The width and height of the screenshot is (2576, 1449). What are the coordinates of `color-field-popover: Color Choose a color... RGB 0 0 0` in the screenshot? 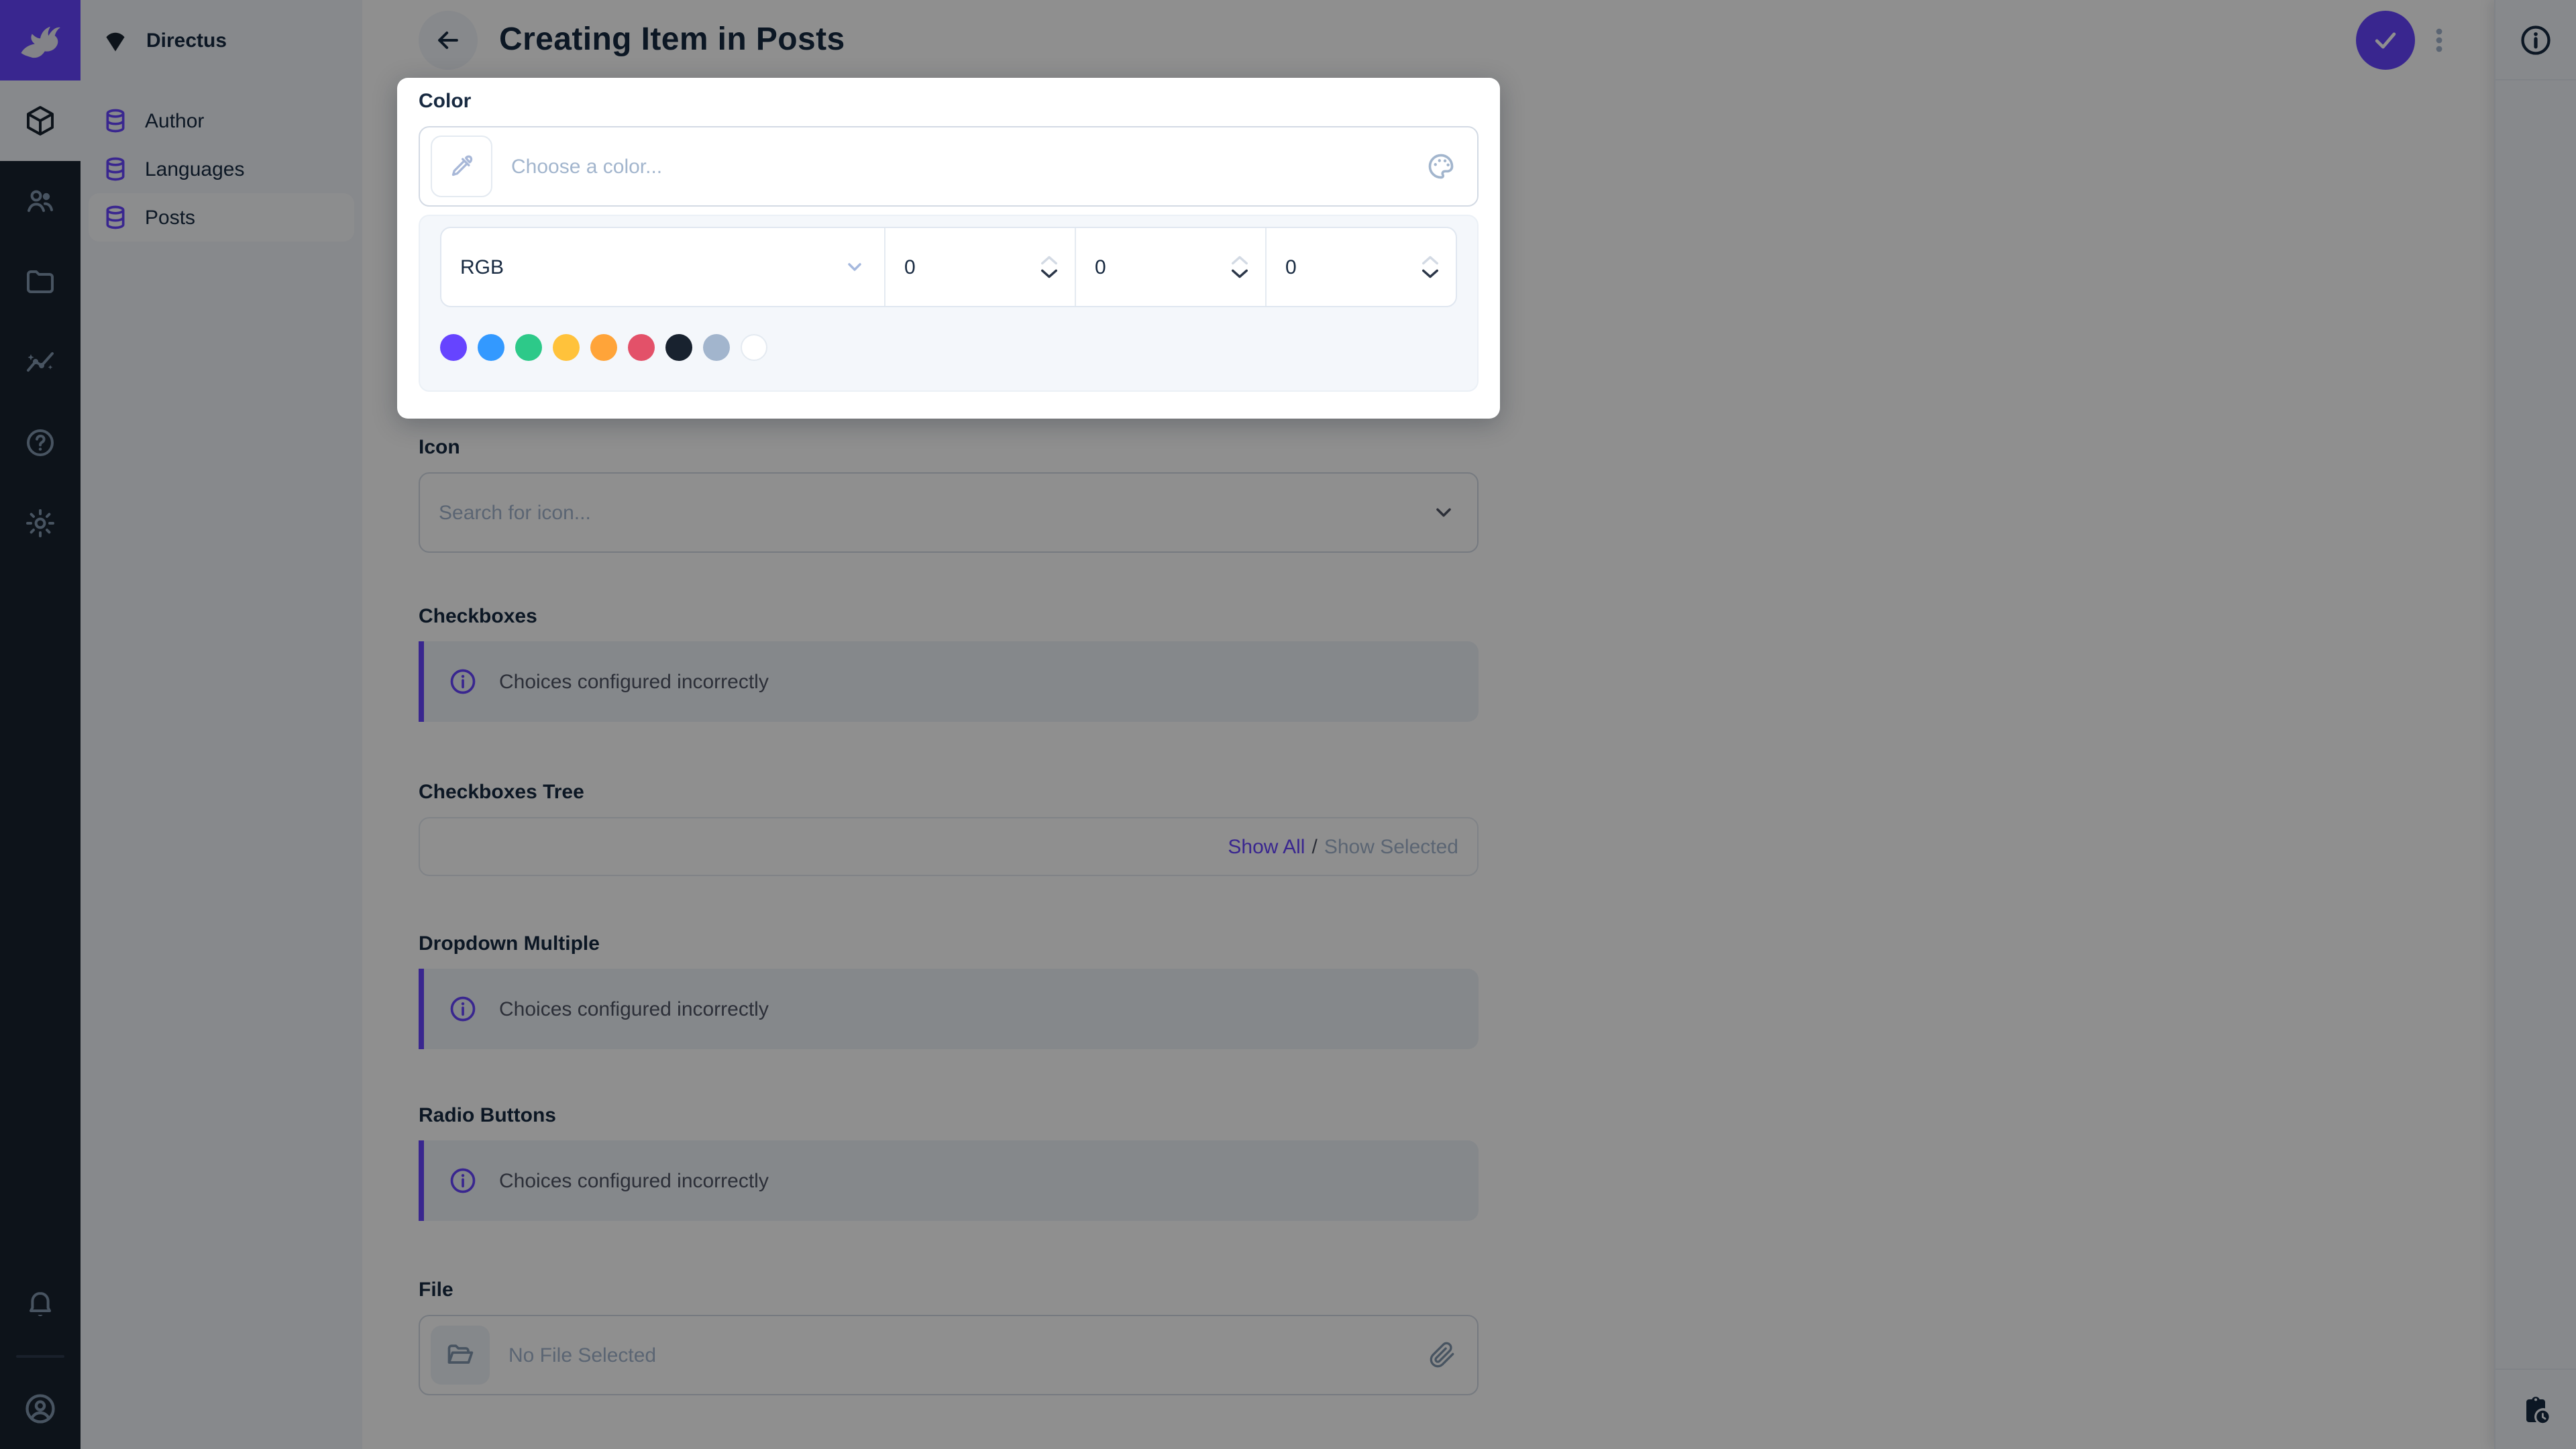 It's located at (948, 248).